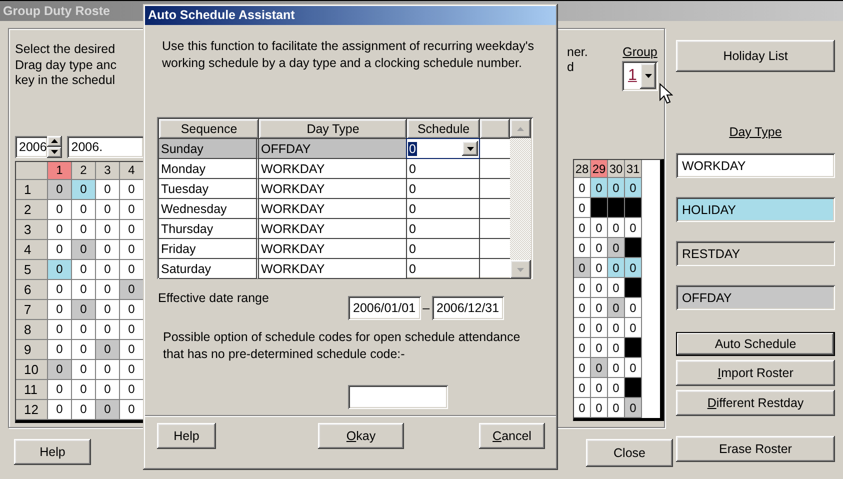  What do you see at coordinates (599, 169) in the screenshot?
I see `day-header: 29` at bounding box center [599, 169].